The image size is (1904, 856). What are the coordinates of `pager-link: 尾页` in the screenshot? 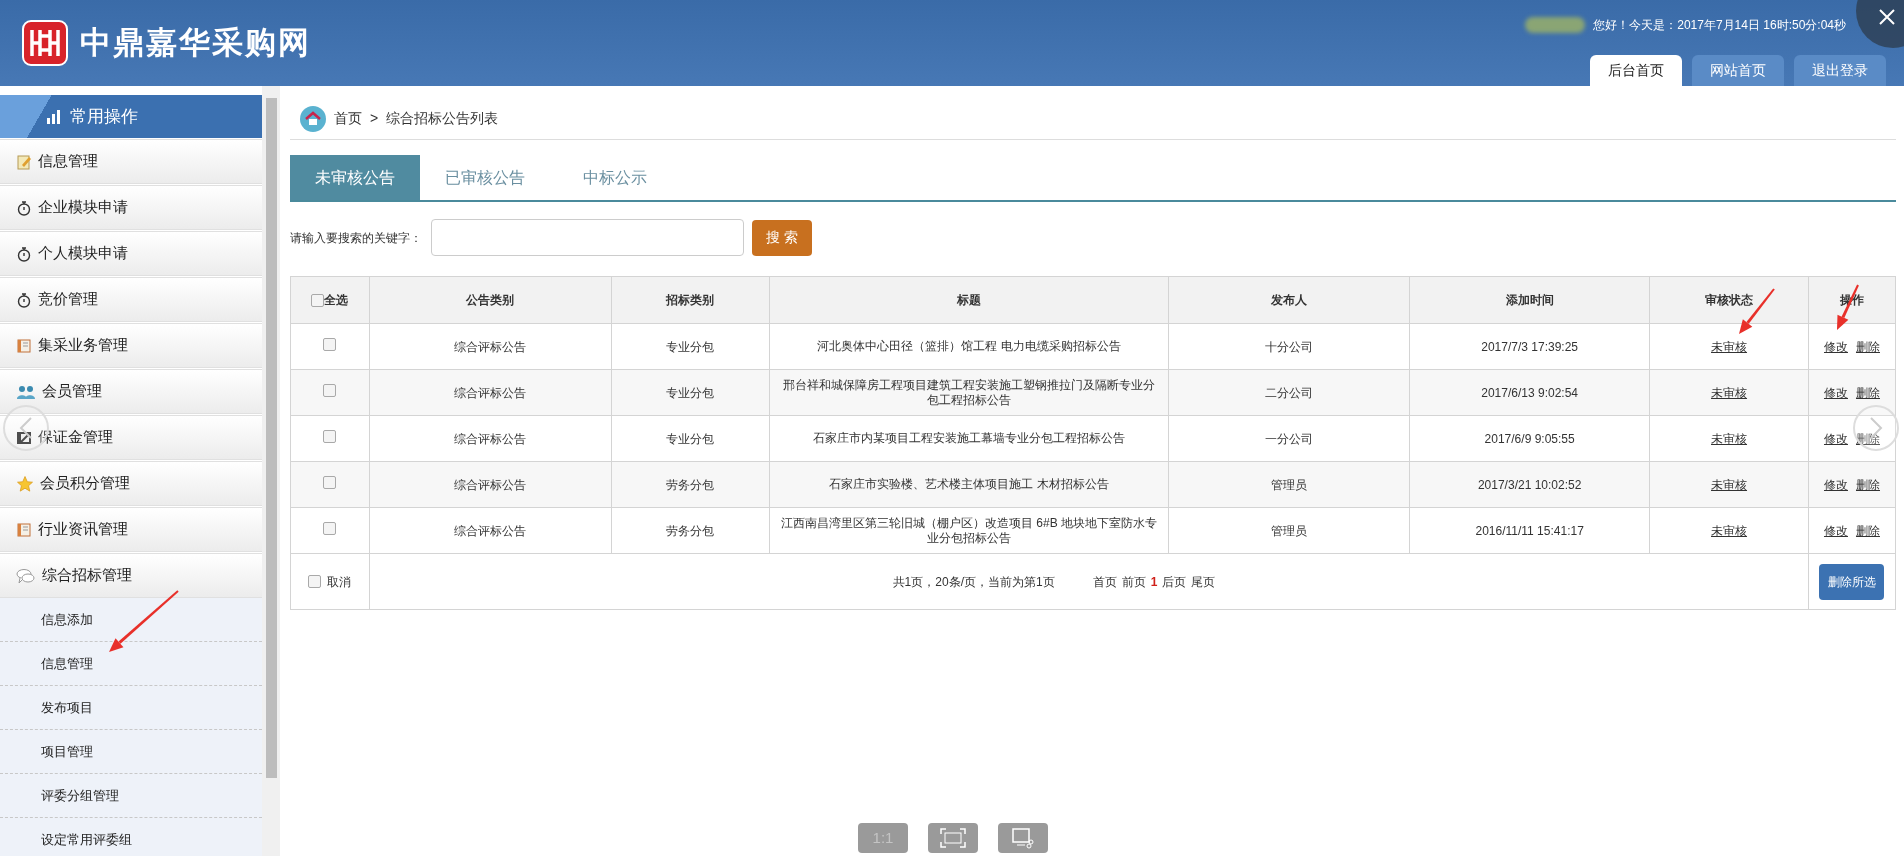 It's located at (1203, 581).